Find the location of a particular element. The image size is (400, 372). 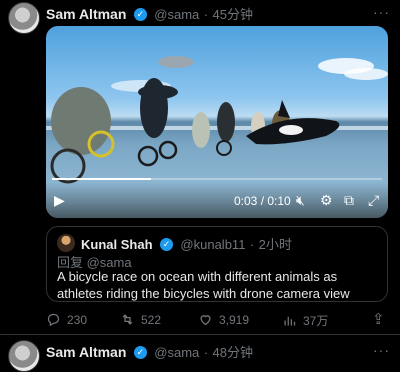

retweet-action: 522 is located at coordinates (140, 319).